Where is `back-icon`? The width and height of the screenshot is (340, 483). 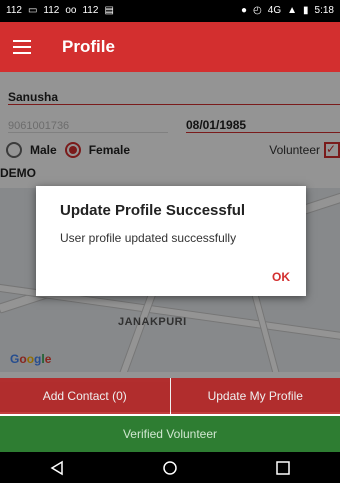
back-icon is located at coordinates (57, 468).